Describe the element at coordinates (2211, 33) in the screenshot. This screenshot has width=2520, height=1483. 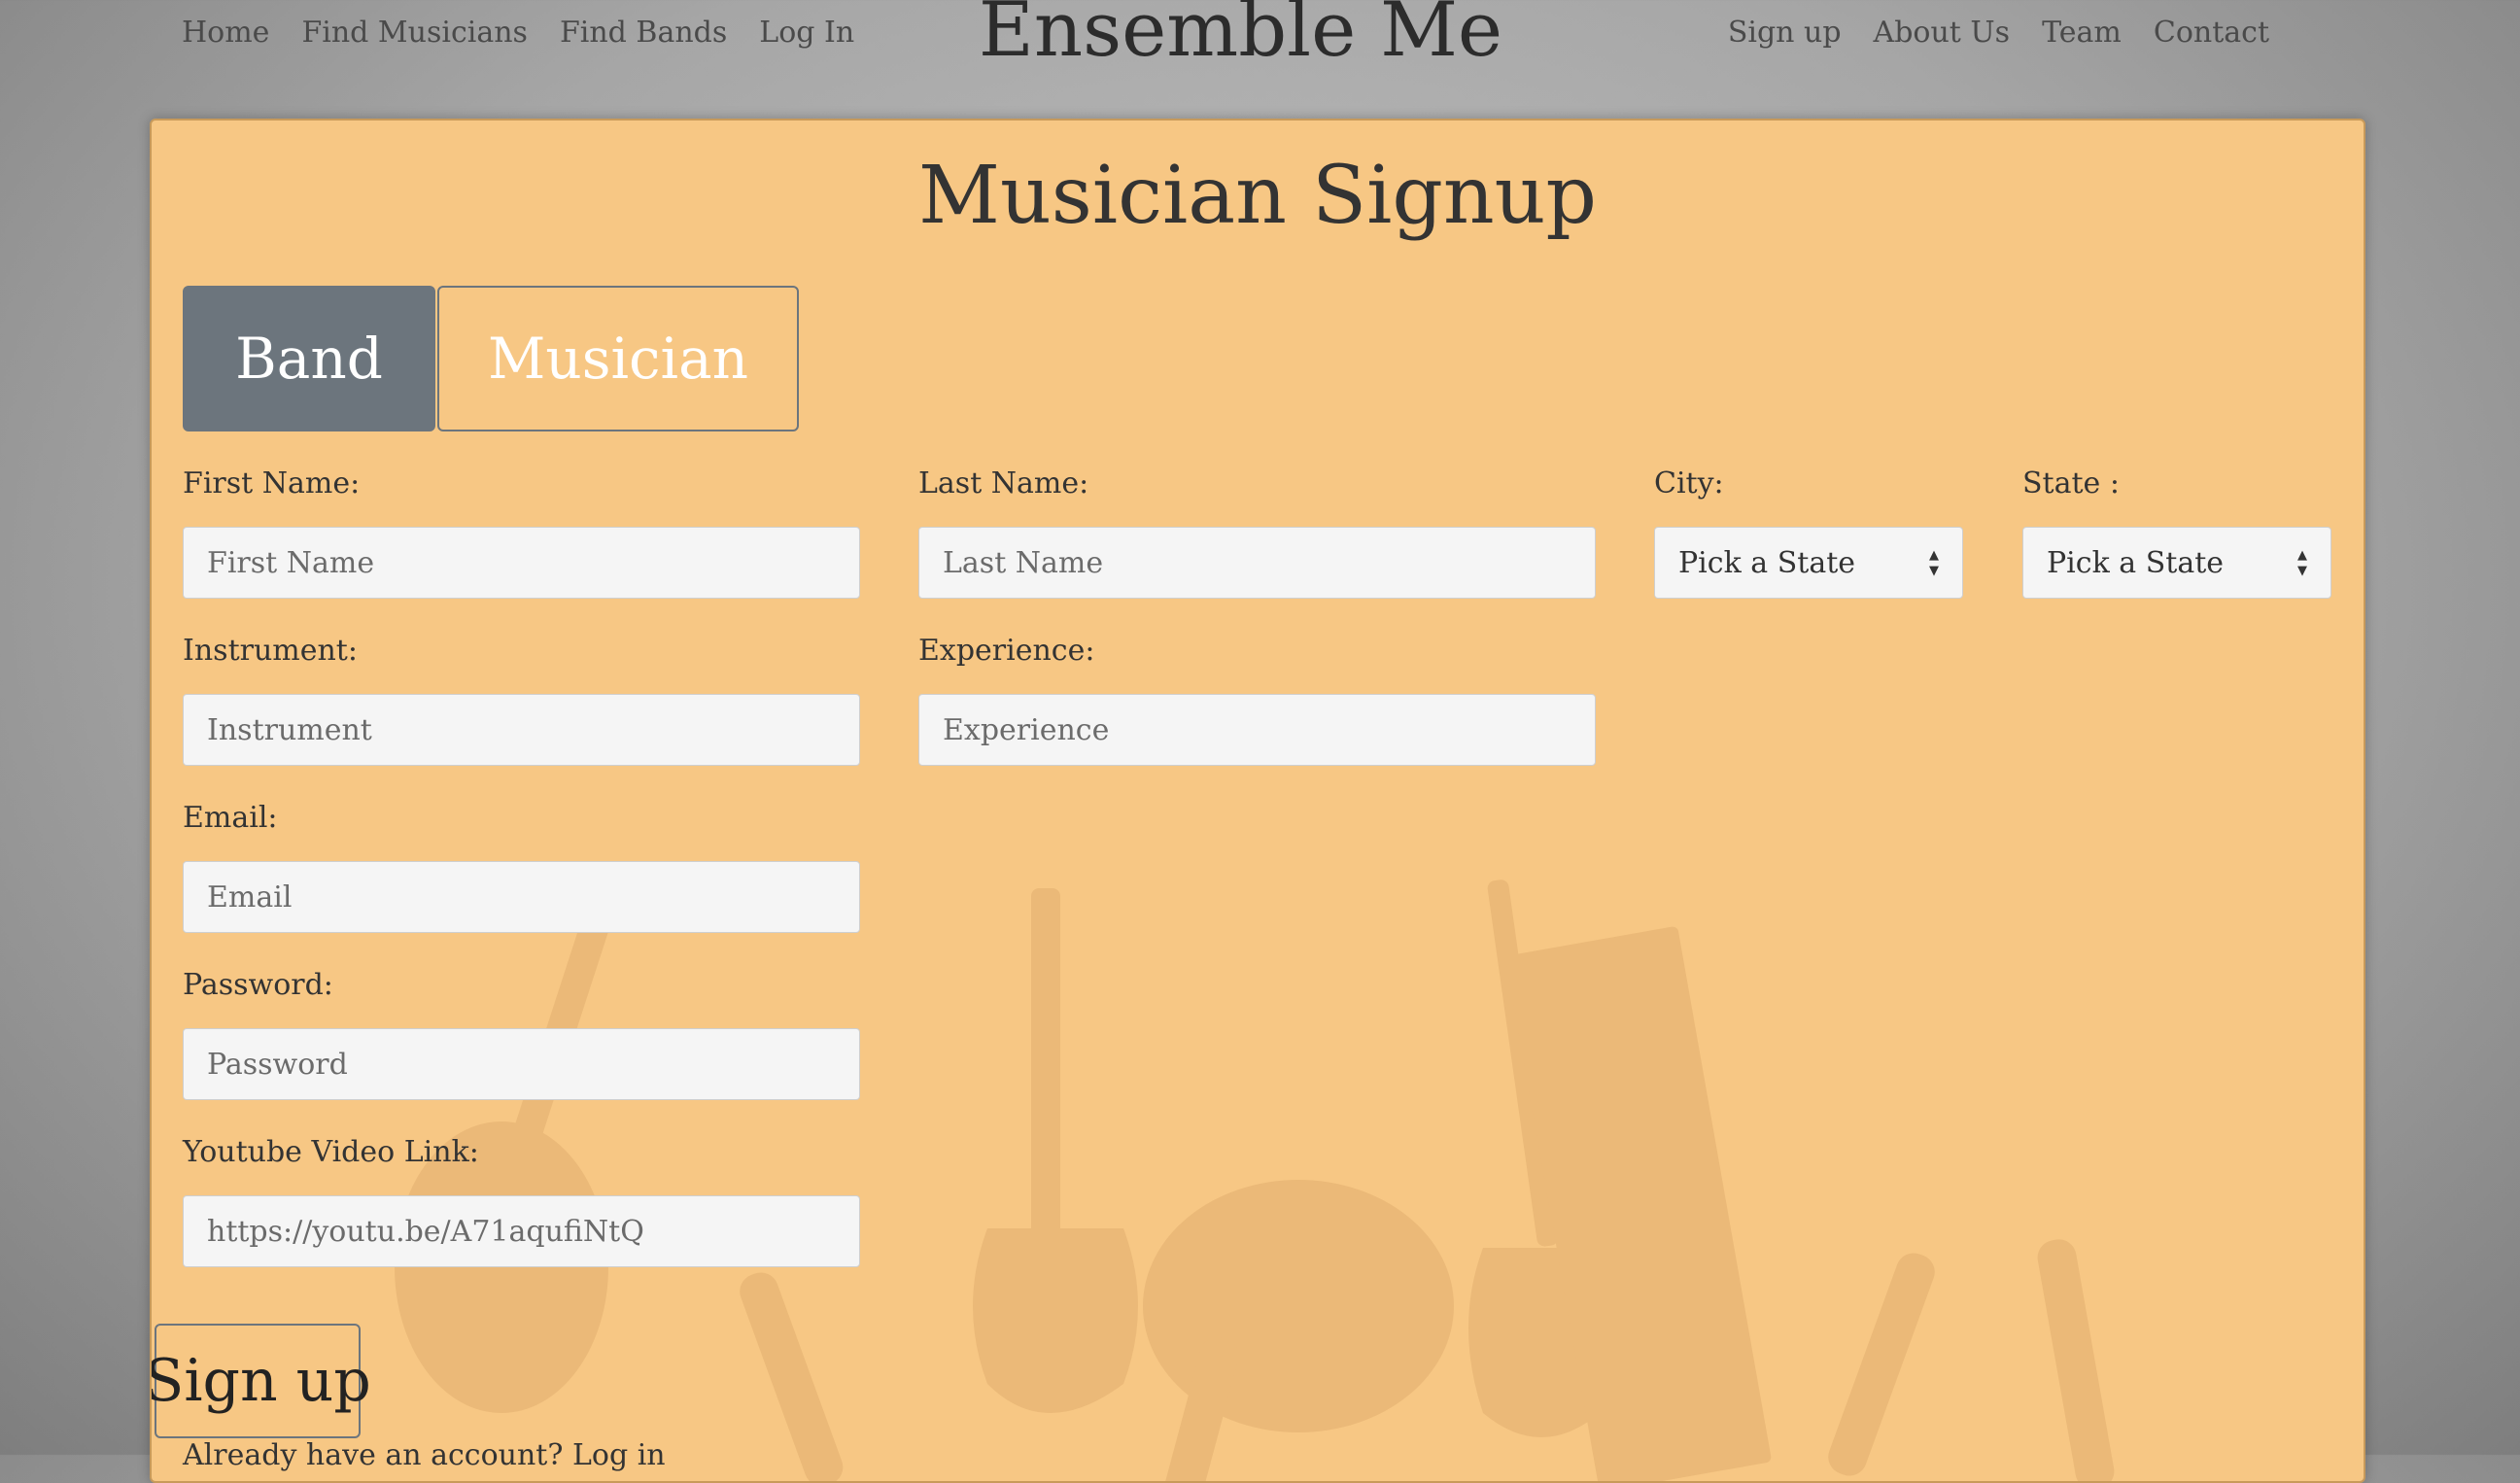
I see `nav-contact-link: Contact` at that location.